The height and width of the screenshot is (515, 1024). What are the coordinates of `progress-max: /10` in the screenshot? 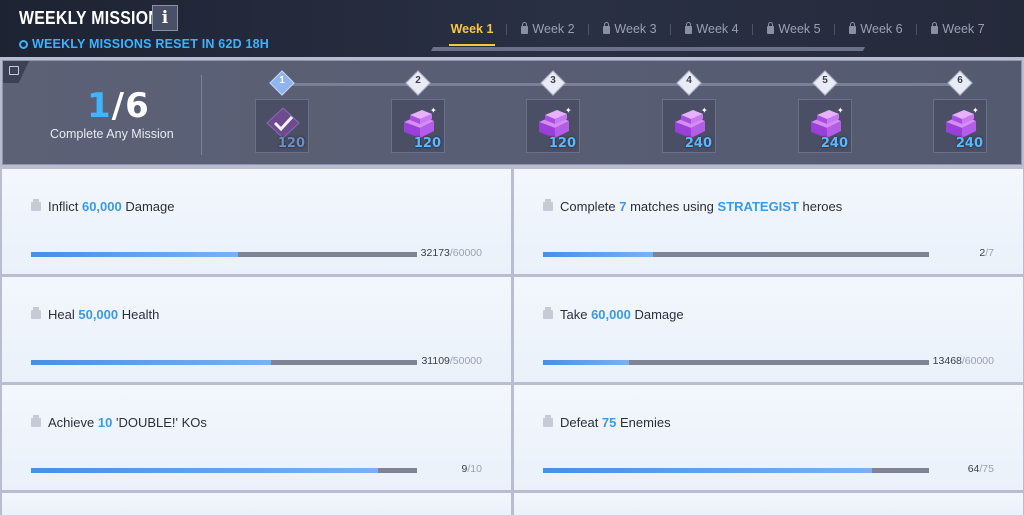 It's located at (474, 469).